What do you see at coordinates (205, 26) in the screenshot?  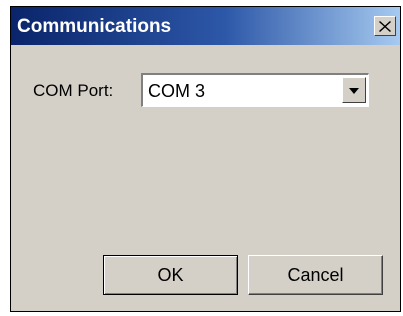 I see `title-bar: Communications` at bounding box center [205, 26].